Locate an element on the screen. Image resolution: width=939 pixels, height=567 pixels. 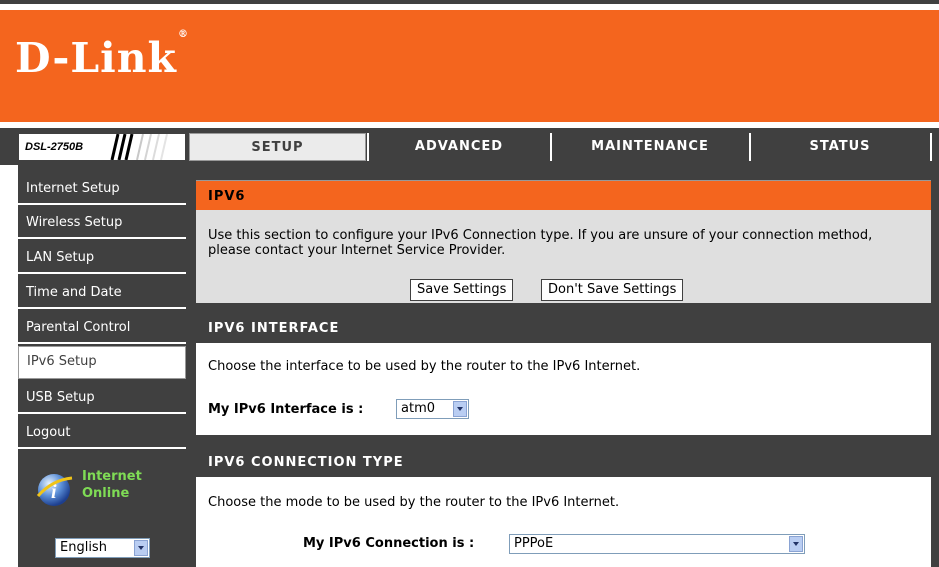
sidebar-item-internet-setup: Internet Setup is located at coordinates (102, 188).